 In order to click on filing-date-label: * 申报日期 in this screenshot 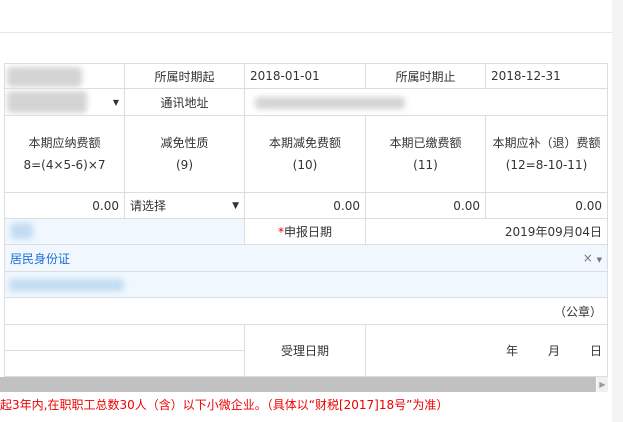, I will do `click(305, 232)`.